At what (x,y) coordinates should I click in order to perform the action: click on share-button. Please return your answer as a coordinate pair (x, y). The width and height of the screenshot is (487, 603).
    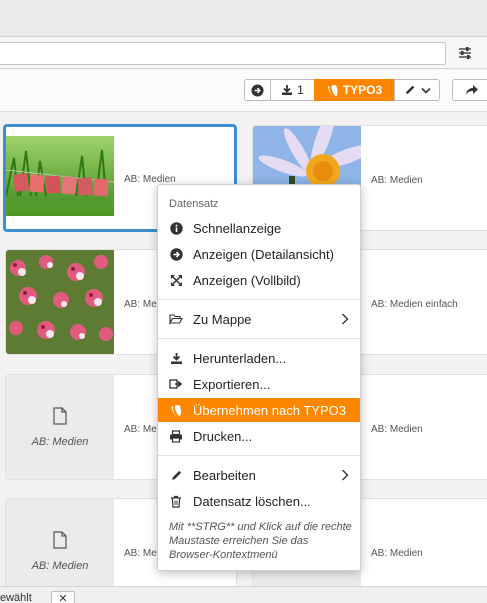
    Looking at the image, I should click on (469, 90).